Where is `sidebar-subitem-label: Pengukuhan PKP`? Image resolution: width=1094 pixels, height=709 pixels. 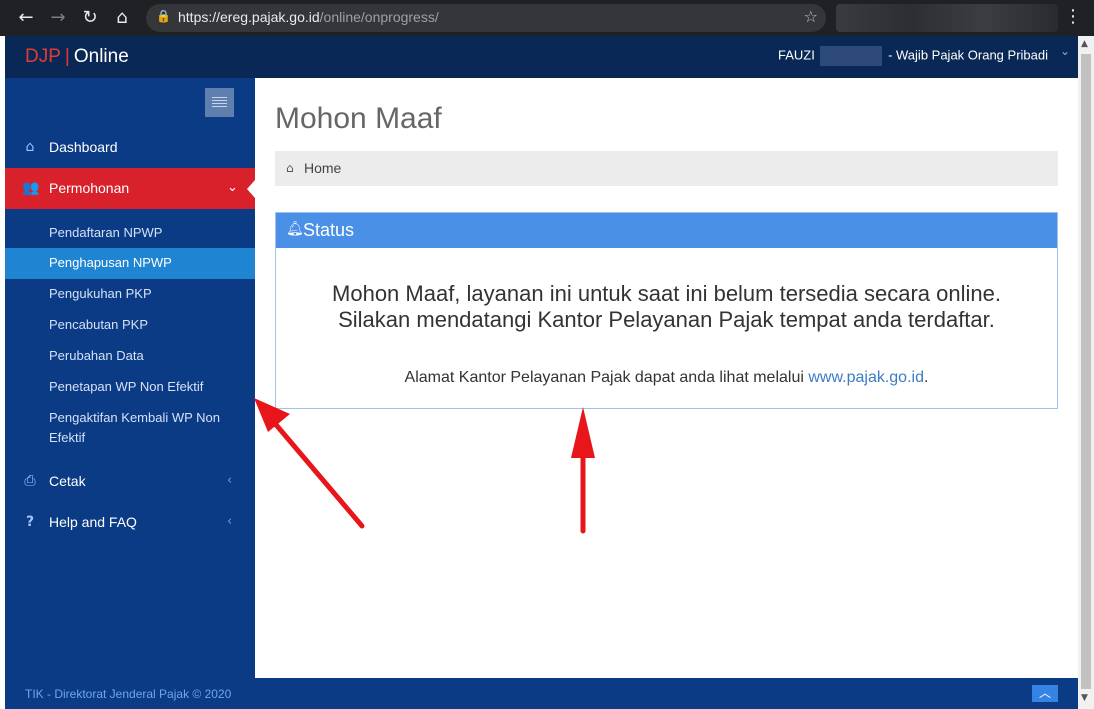 sidebar-subitem-label: Pengukuhan PKP is located at coordinates (100, 293).